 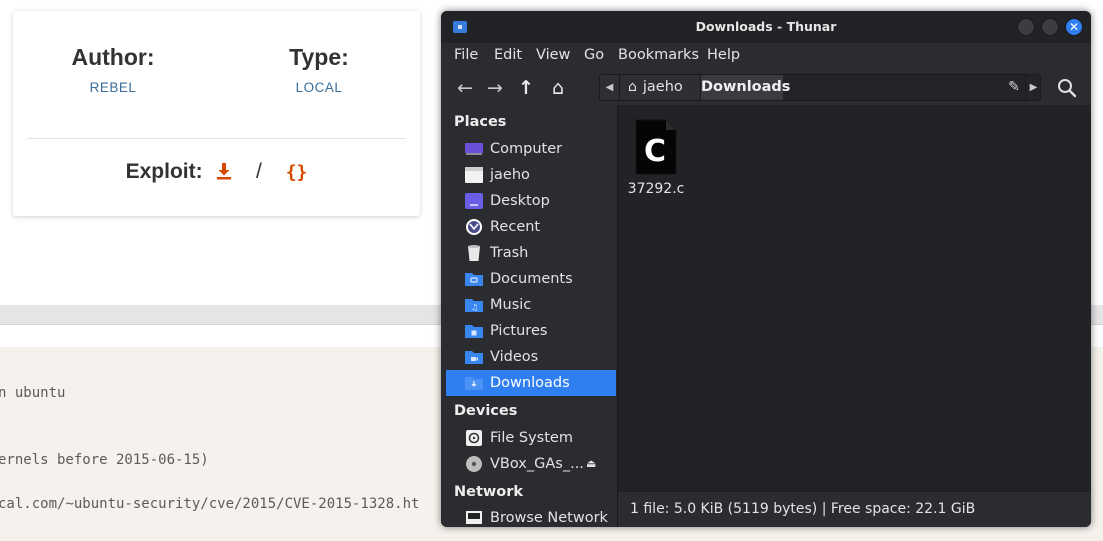 What do you see at coordinates (480, 122) in the screenshot?
I see `places-header: Places` at bounding box center [480, 122].